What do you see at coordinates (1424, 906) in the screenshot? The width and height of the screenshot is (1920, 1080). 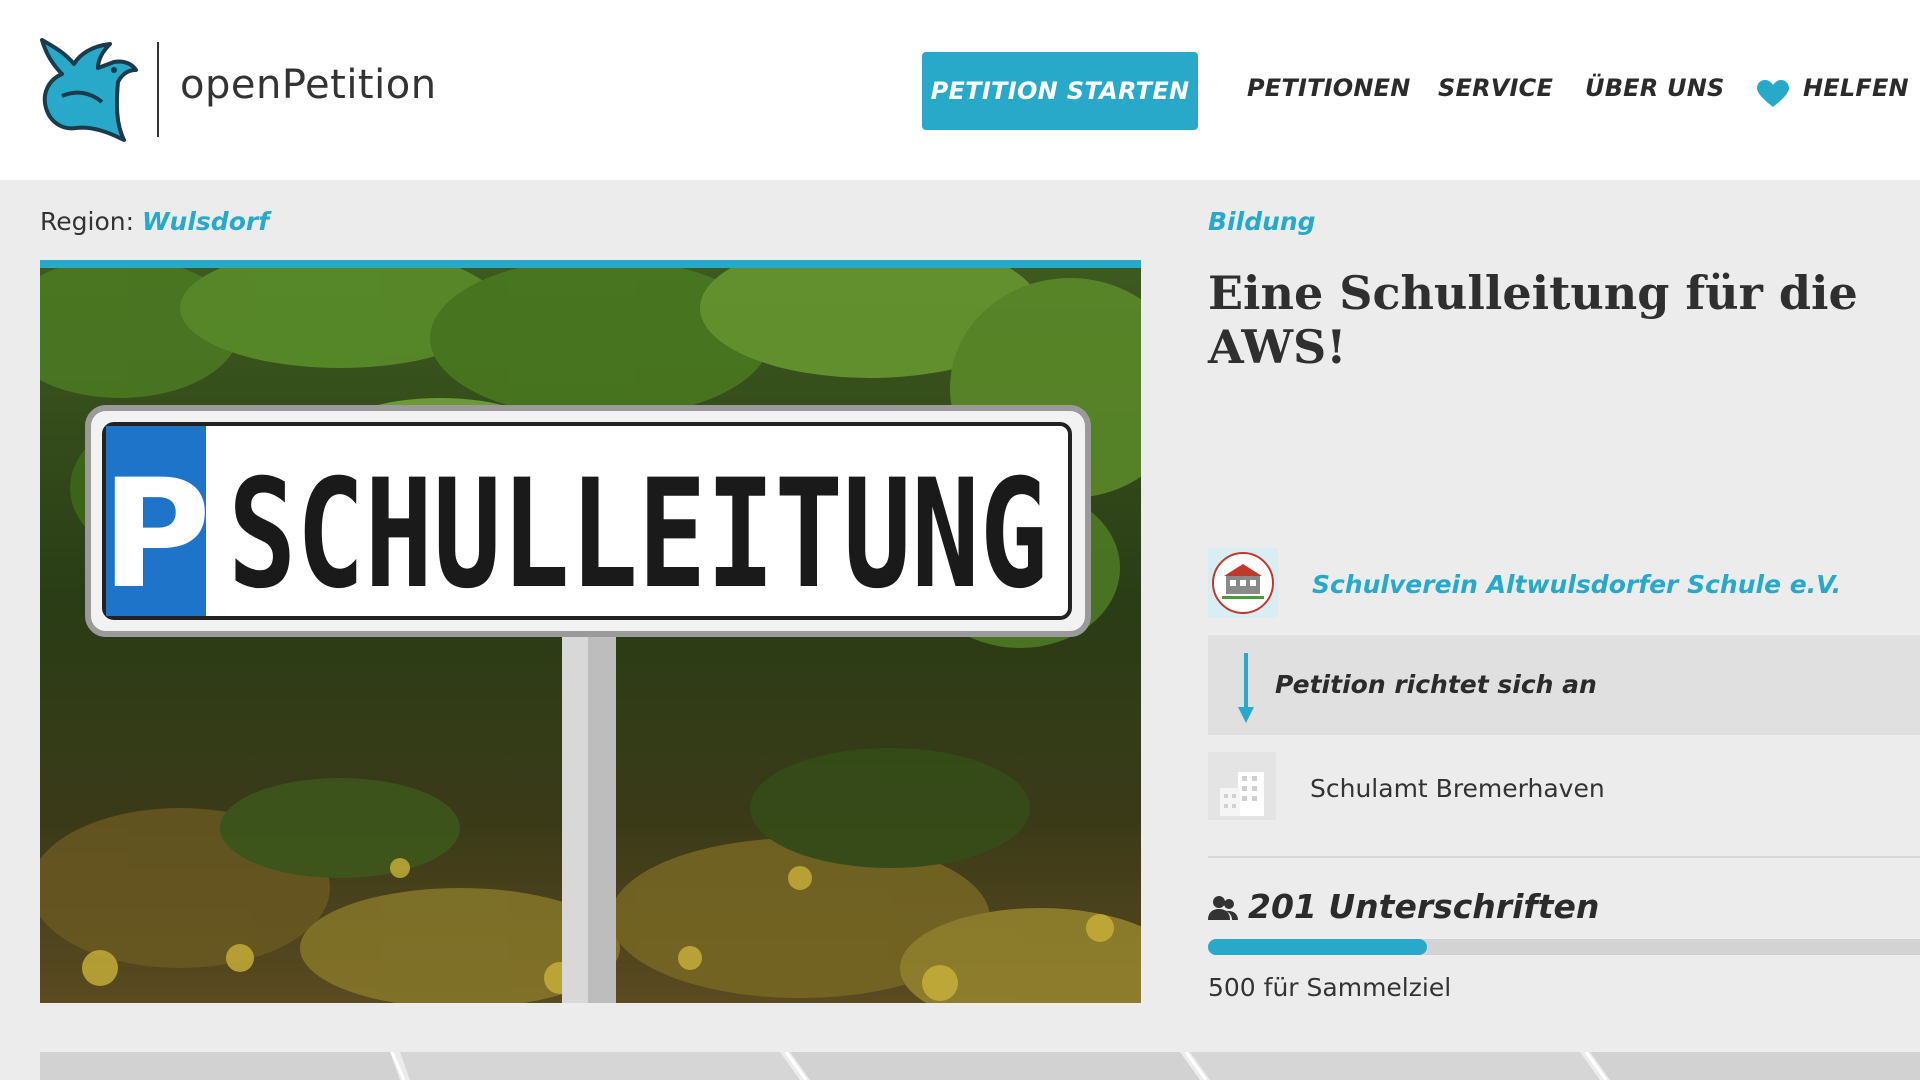 I see `signature-count-text: 201 Unterschriften` at bounding box center [1424, 906].